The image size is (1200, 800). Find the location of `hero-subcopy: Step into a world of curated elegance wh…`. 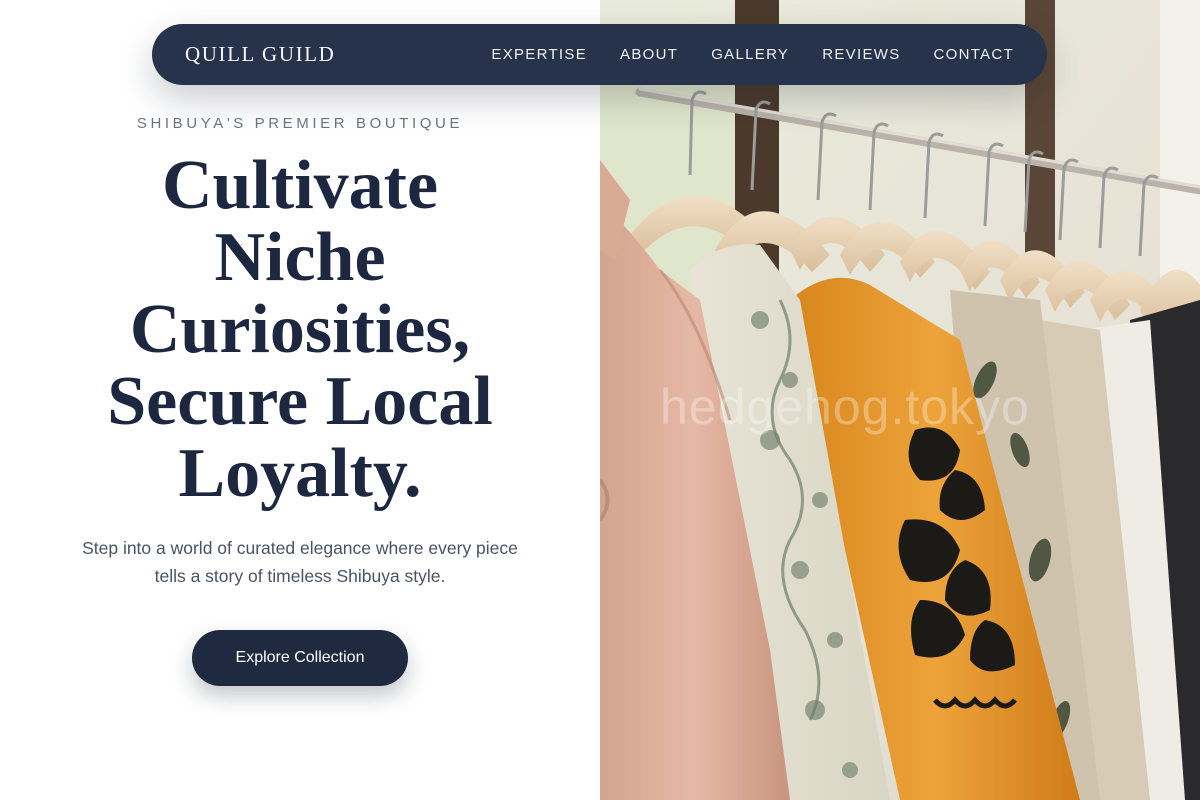

hero-subcopy: Step into a world of curated elegance wh… is located at coordinates (300, 562).